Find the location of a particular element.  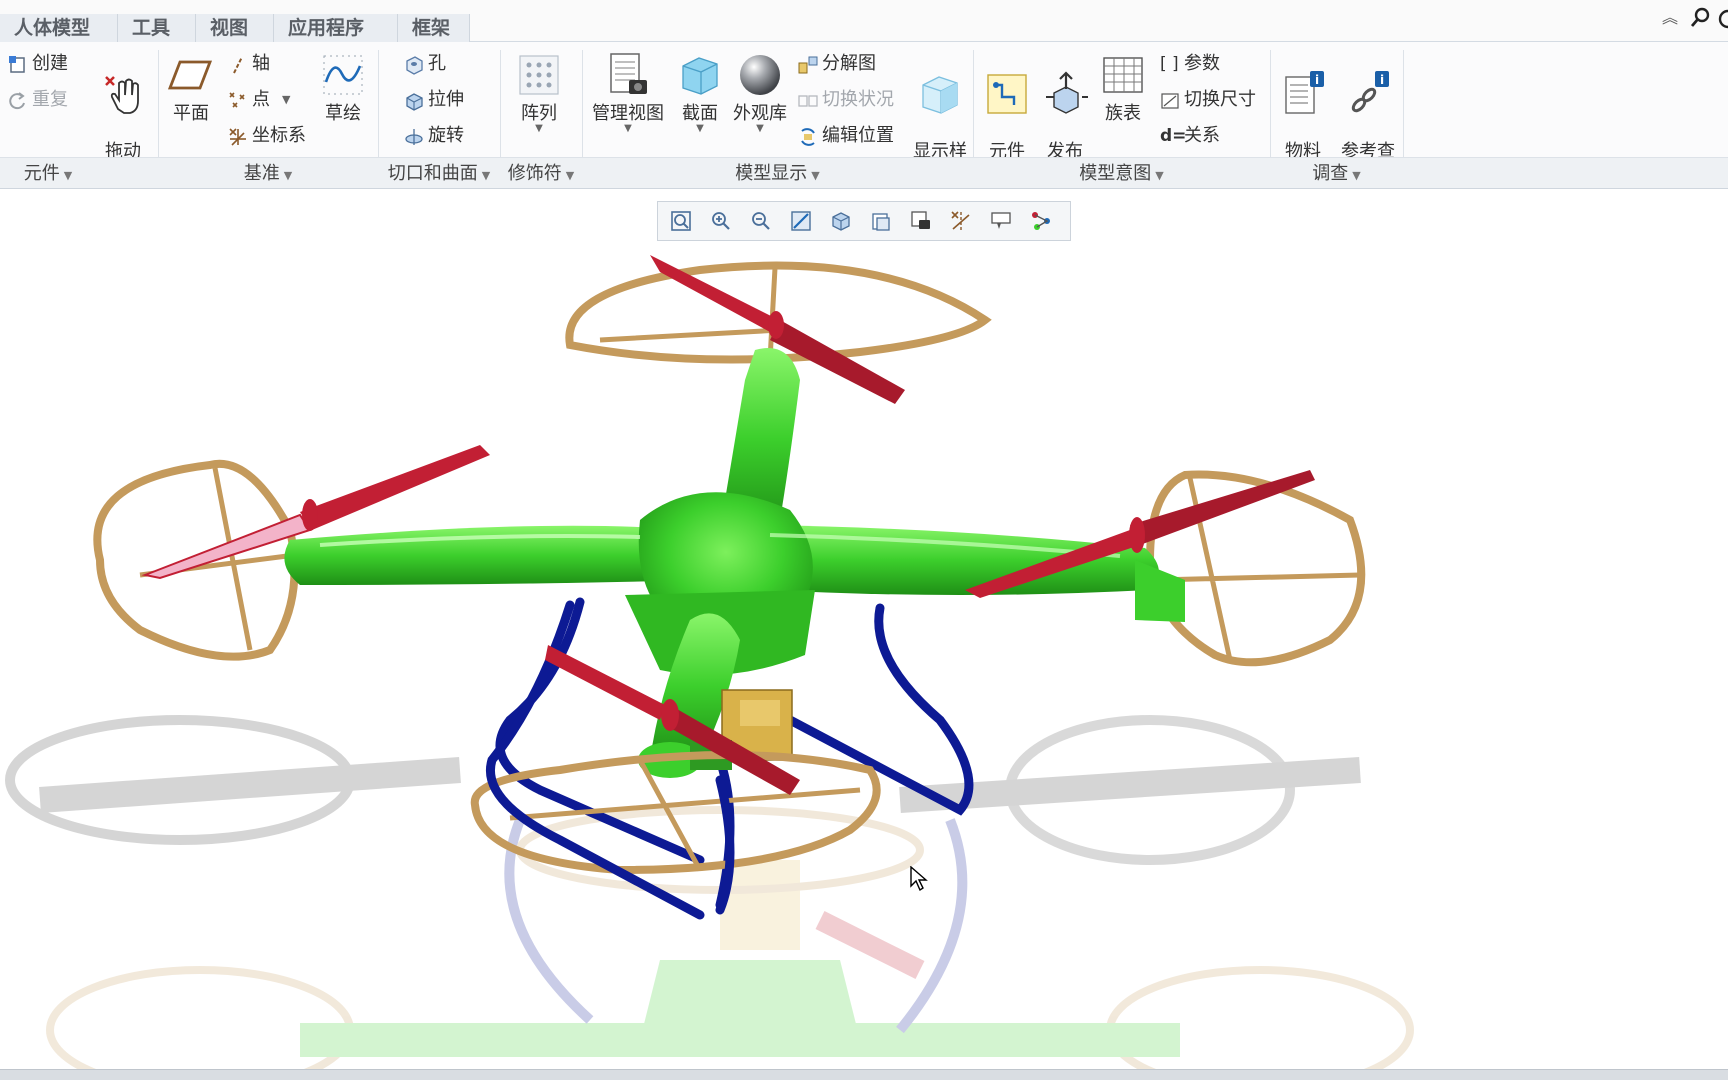

parameters-icon: [ ] is located at coordinates (1169, 64).